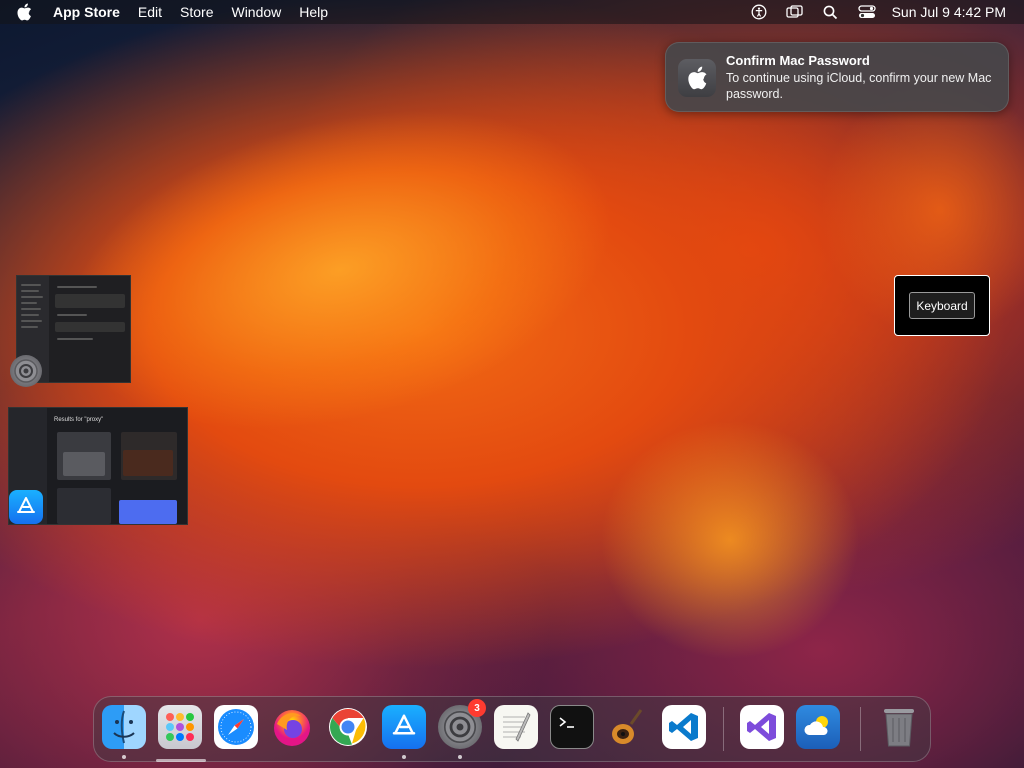 This screenshot has height=768, width=1024. Describe the element at coordinates (516, 727) in the screenshot. I see `textedit-icon` at that location.